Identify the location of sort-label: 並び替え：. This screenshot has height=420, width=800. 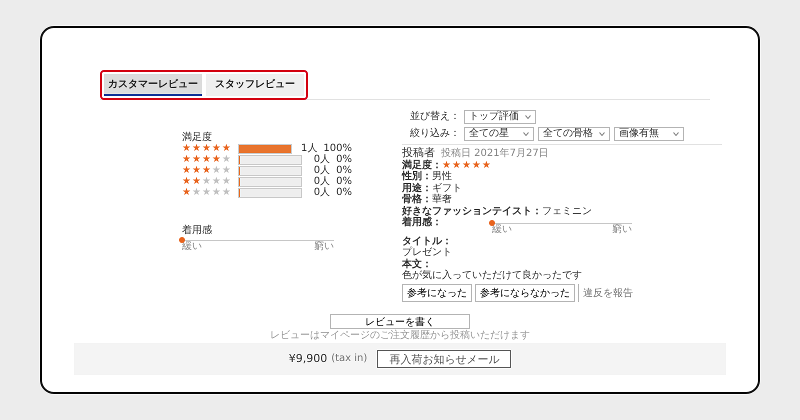
(435, 117).